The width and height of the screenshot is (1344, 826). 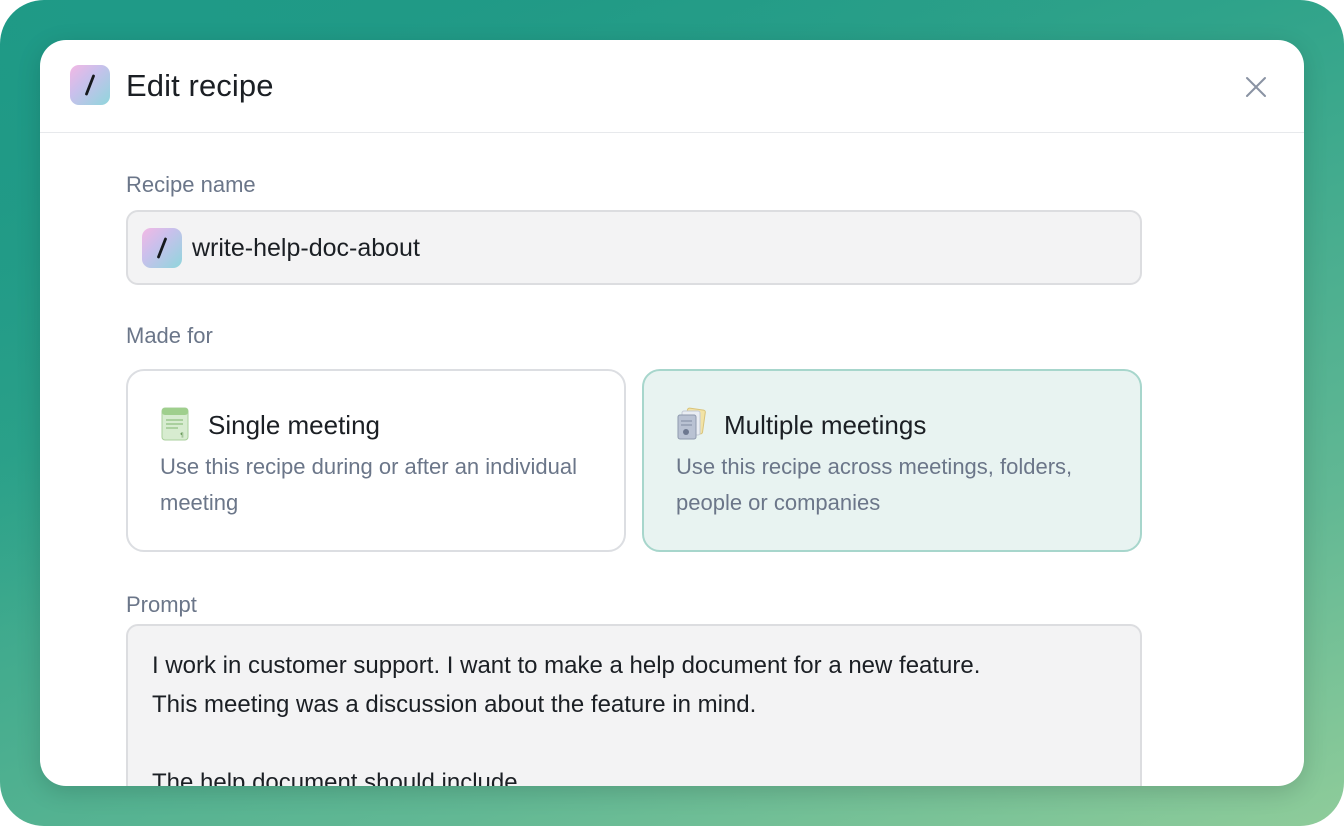 I want to click on close-icon, so click(x=1256, y=87).